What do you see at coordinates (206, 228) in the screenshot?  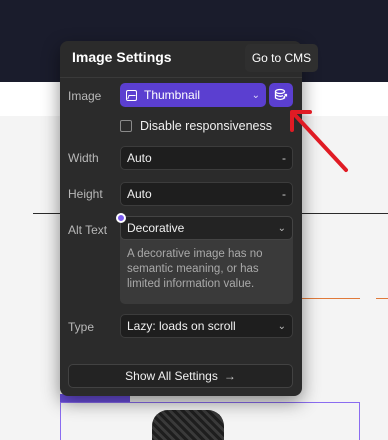 I see `alt-text-select: Decorative ⌄` at bounding box center [206, 228].